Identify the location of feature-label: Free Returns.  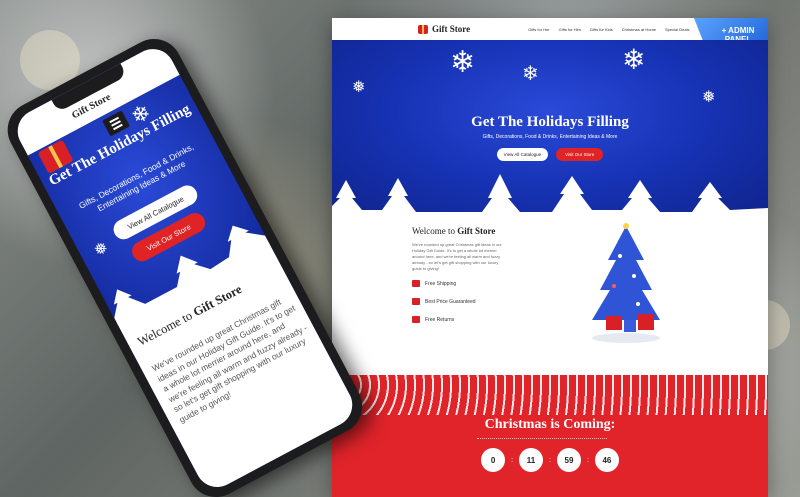
(440, 319).